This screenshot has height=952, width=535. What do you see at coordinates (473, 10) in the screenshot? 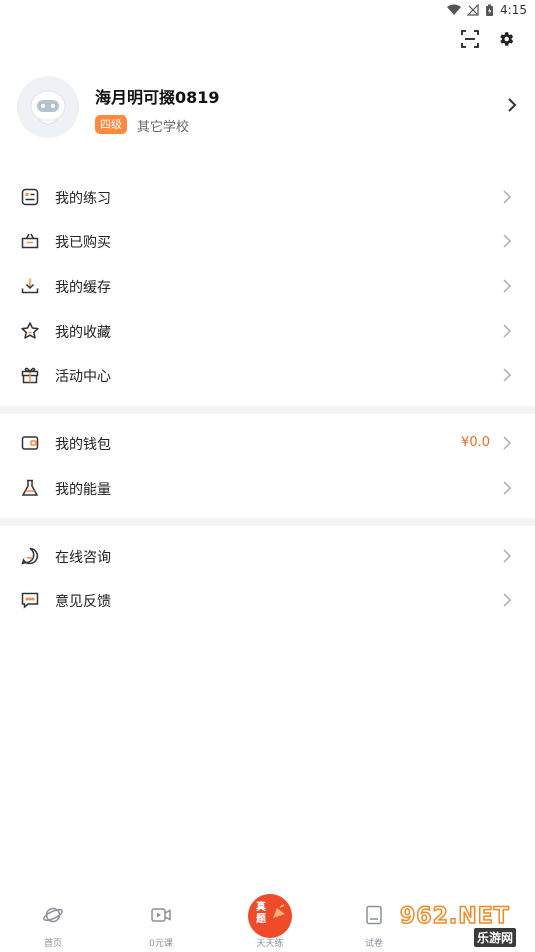
I see `signal-off-icon` at bounding box center [473, 10].